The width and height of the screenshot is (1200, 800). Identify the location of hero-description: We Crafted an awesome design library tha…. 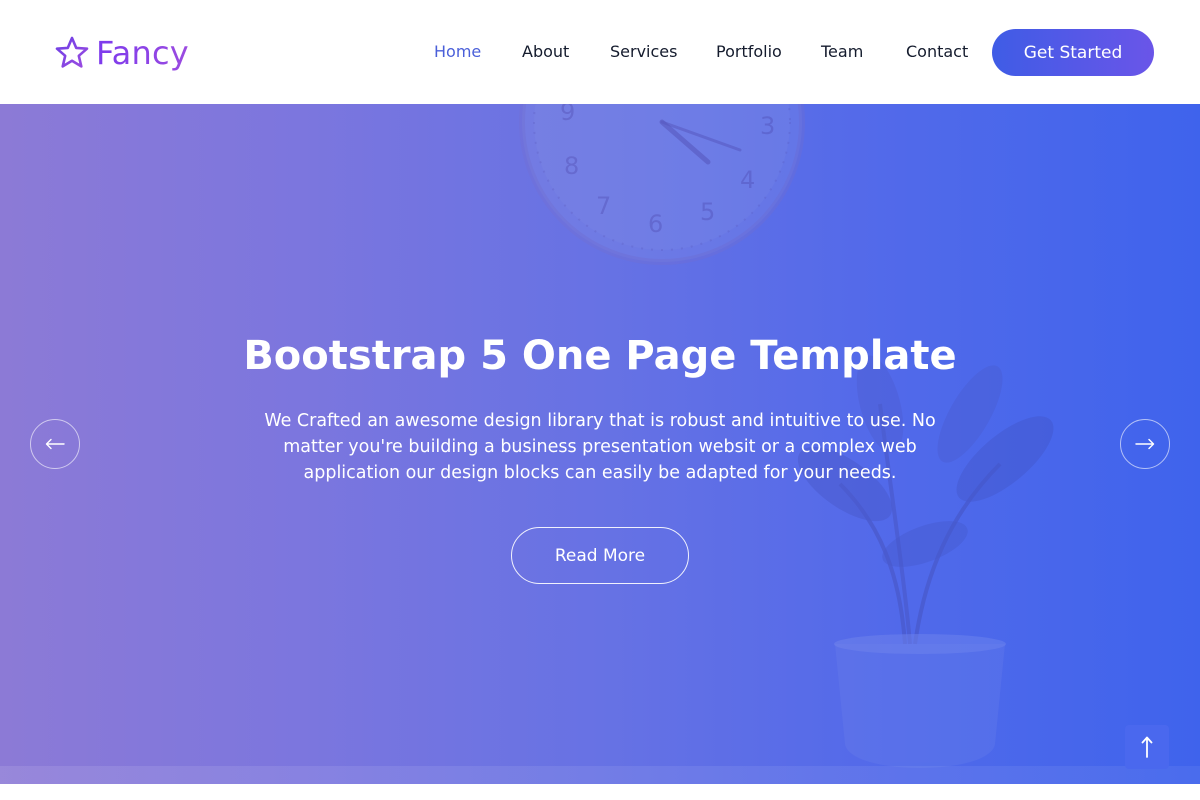
(600, 447).